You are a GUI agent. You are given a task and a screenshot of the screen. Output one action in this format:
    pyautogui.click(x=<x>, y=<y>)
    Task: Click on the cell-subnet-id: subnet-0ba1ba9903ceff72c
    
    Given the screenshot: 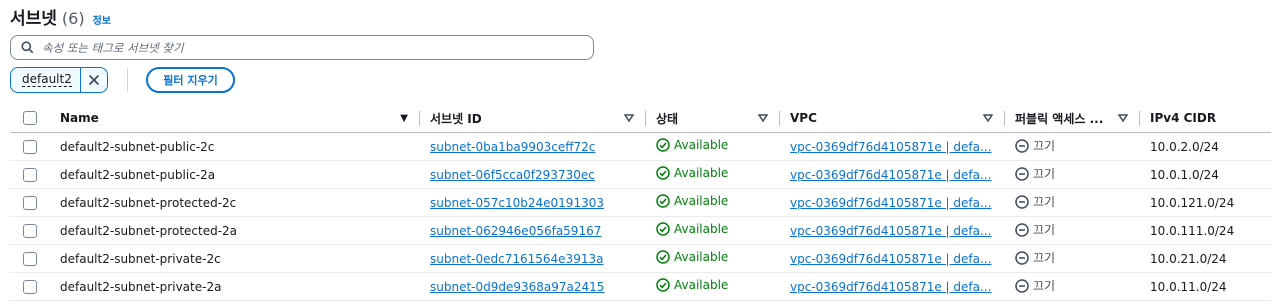 What is the action you would take?
    pyautogui.click(x=533, y=146)
    